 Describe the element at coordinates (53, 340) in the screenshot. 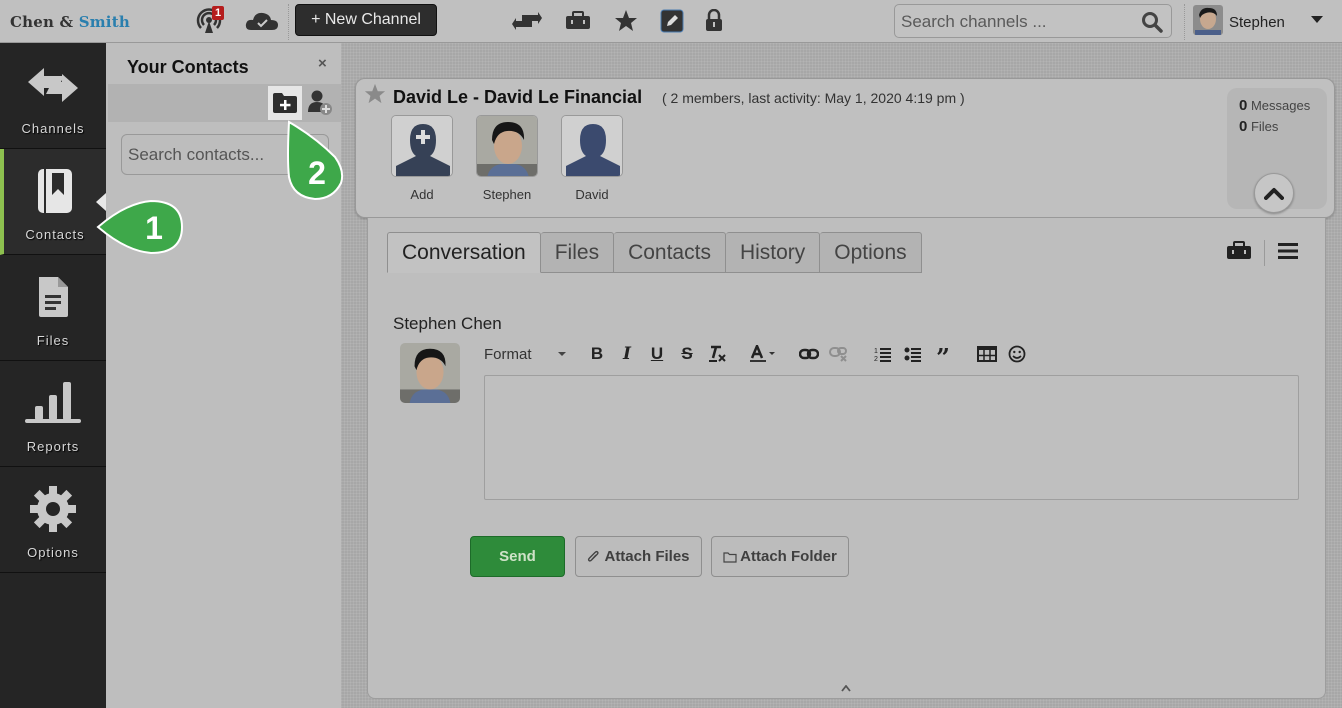

I see `nav-label: Files` at that location.